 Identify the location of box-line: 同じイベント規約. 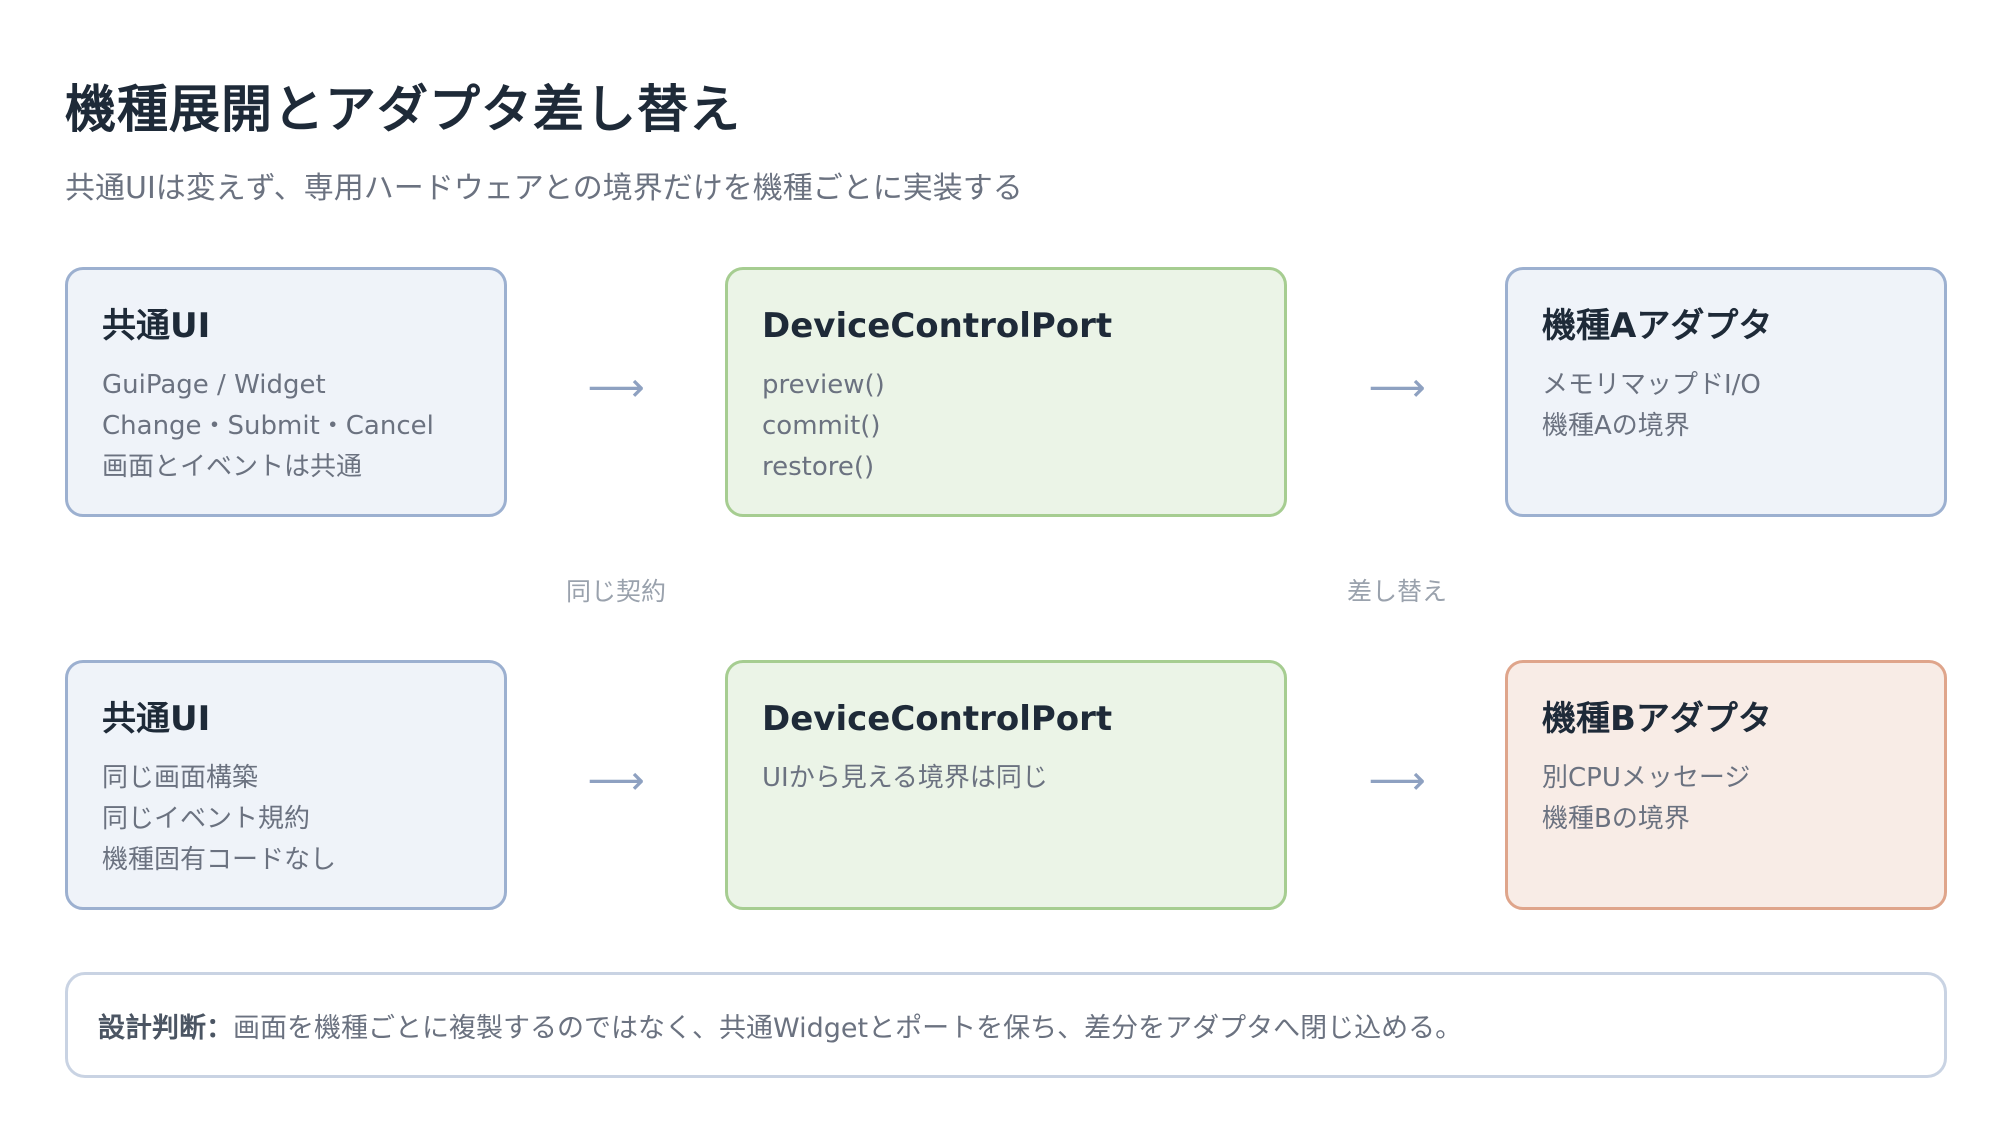
(206, 818).